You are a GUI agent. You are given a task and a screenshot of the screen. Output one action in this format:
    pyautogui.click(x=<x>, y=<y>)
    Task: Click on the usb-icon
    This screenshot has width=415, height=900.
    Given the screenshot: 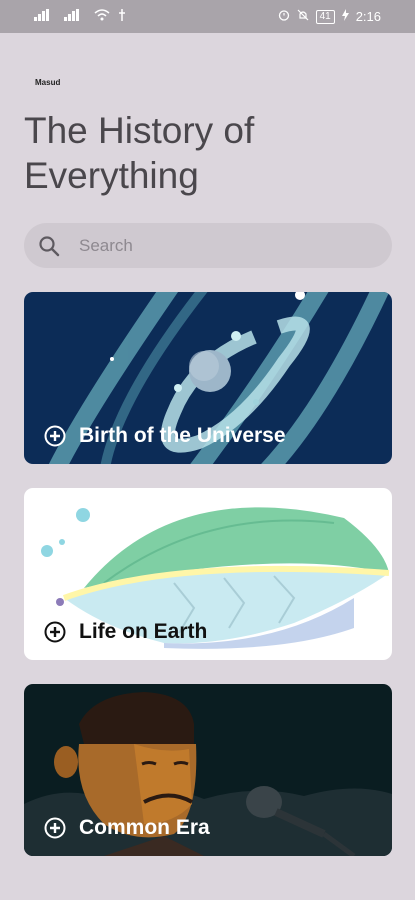 What is the action you would take?
    pyautogui.click(x=122, y=16)
    